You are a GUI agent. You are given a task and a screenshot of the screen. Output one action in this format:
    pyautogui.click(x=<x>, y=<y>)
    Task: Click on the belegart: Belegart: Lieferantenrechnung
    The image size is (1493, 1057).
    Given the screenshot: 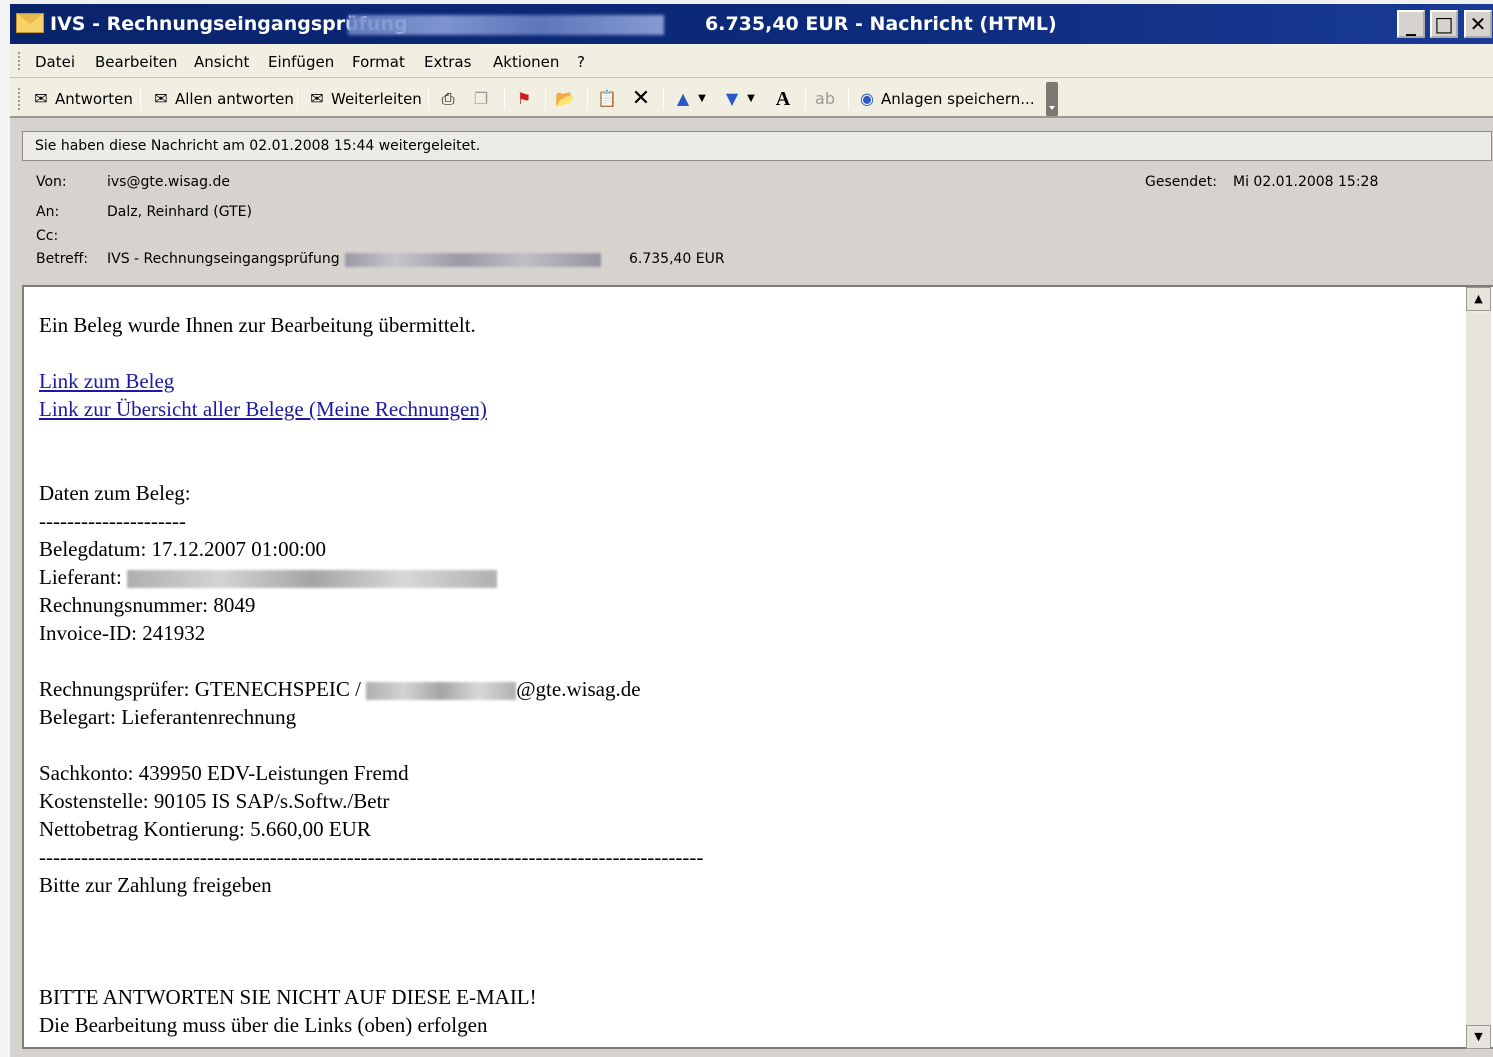 What is the action you would take?
    pyautogui.click(x=168, y=717)
    